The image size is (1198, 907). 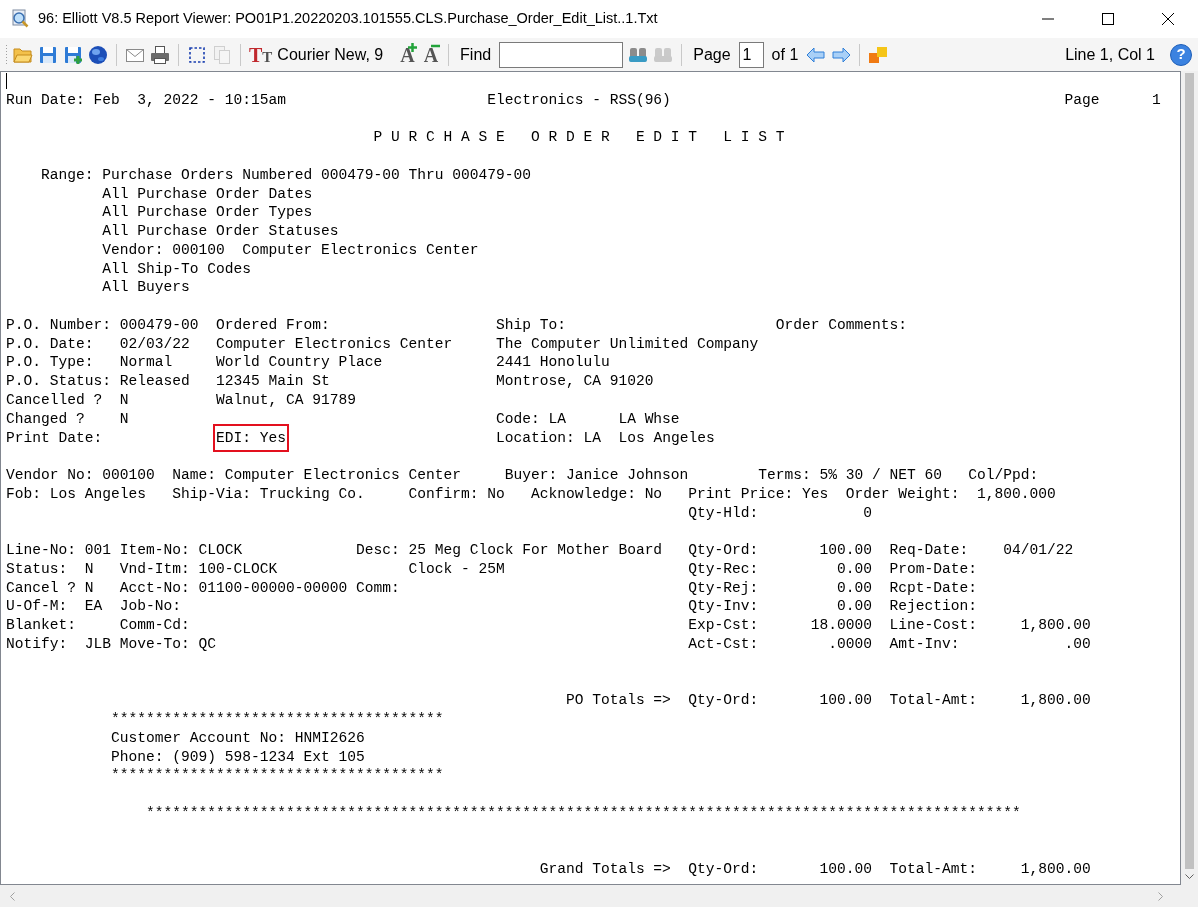 I want to click on report-line: Line-No: 001 Item-No: CLOCK Desc: 25 Meg Clock For Mother Board Qty-Ord: 100.00 Req-Date: 04/01/22, so click(x=540, y=550).